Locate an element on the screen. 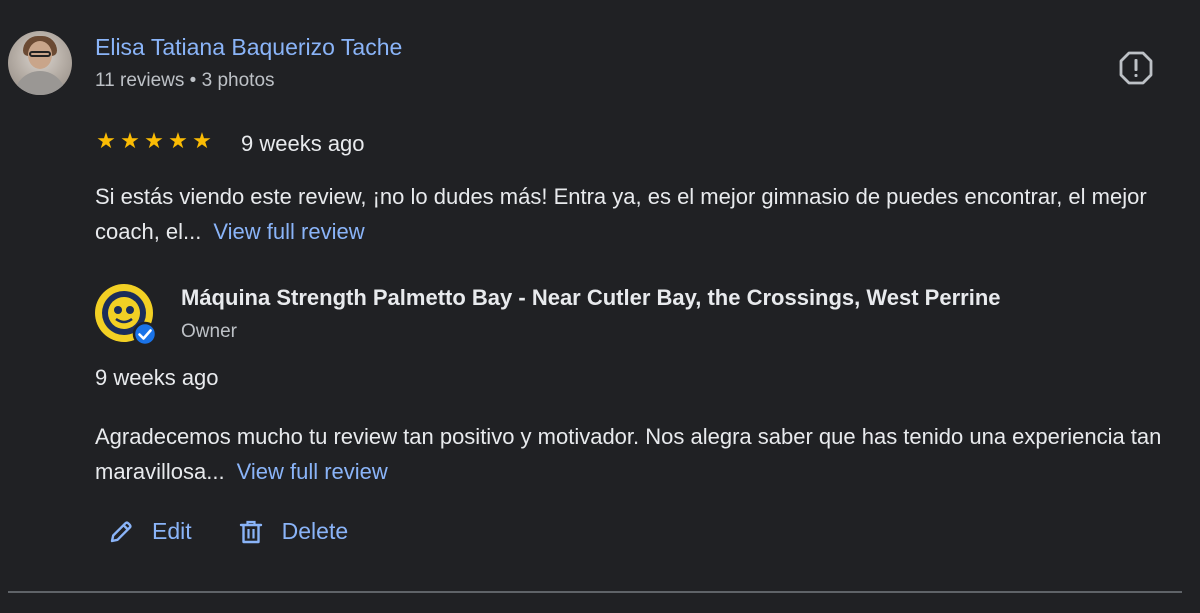 The height and width of the screenshot is (613, 1200). trash-icon is located at coordinates (250, 531).